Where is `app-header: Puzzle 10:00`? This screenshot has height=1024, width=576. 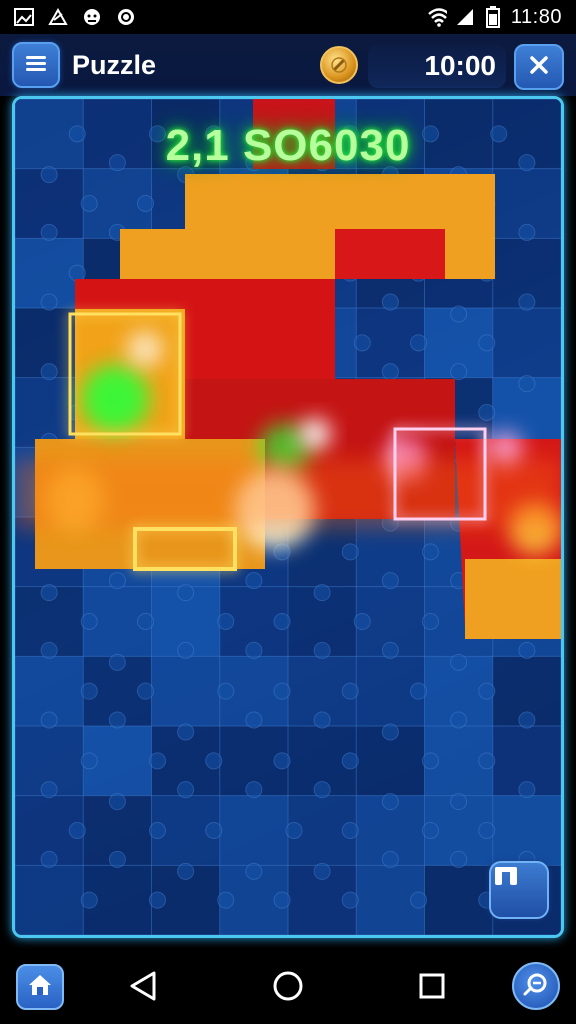
app-header: Puzzle 10:00 is located at coordinates (288, 65).